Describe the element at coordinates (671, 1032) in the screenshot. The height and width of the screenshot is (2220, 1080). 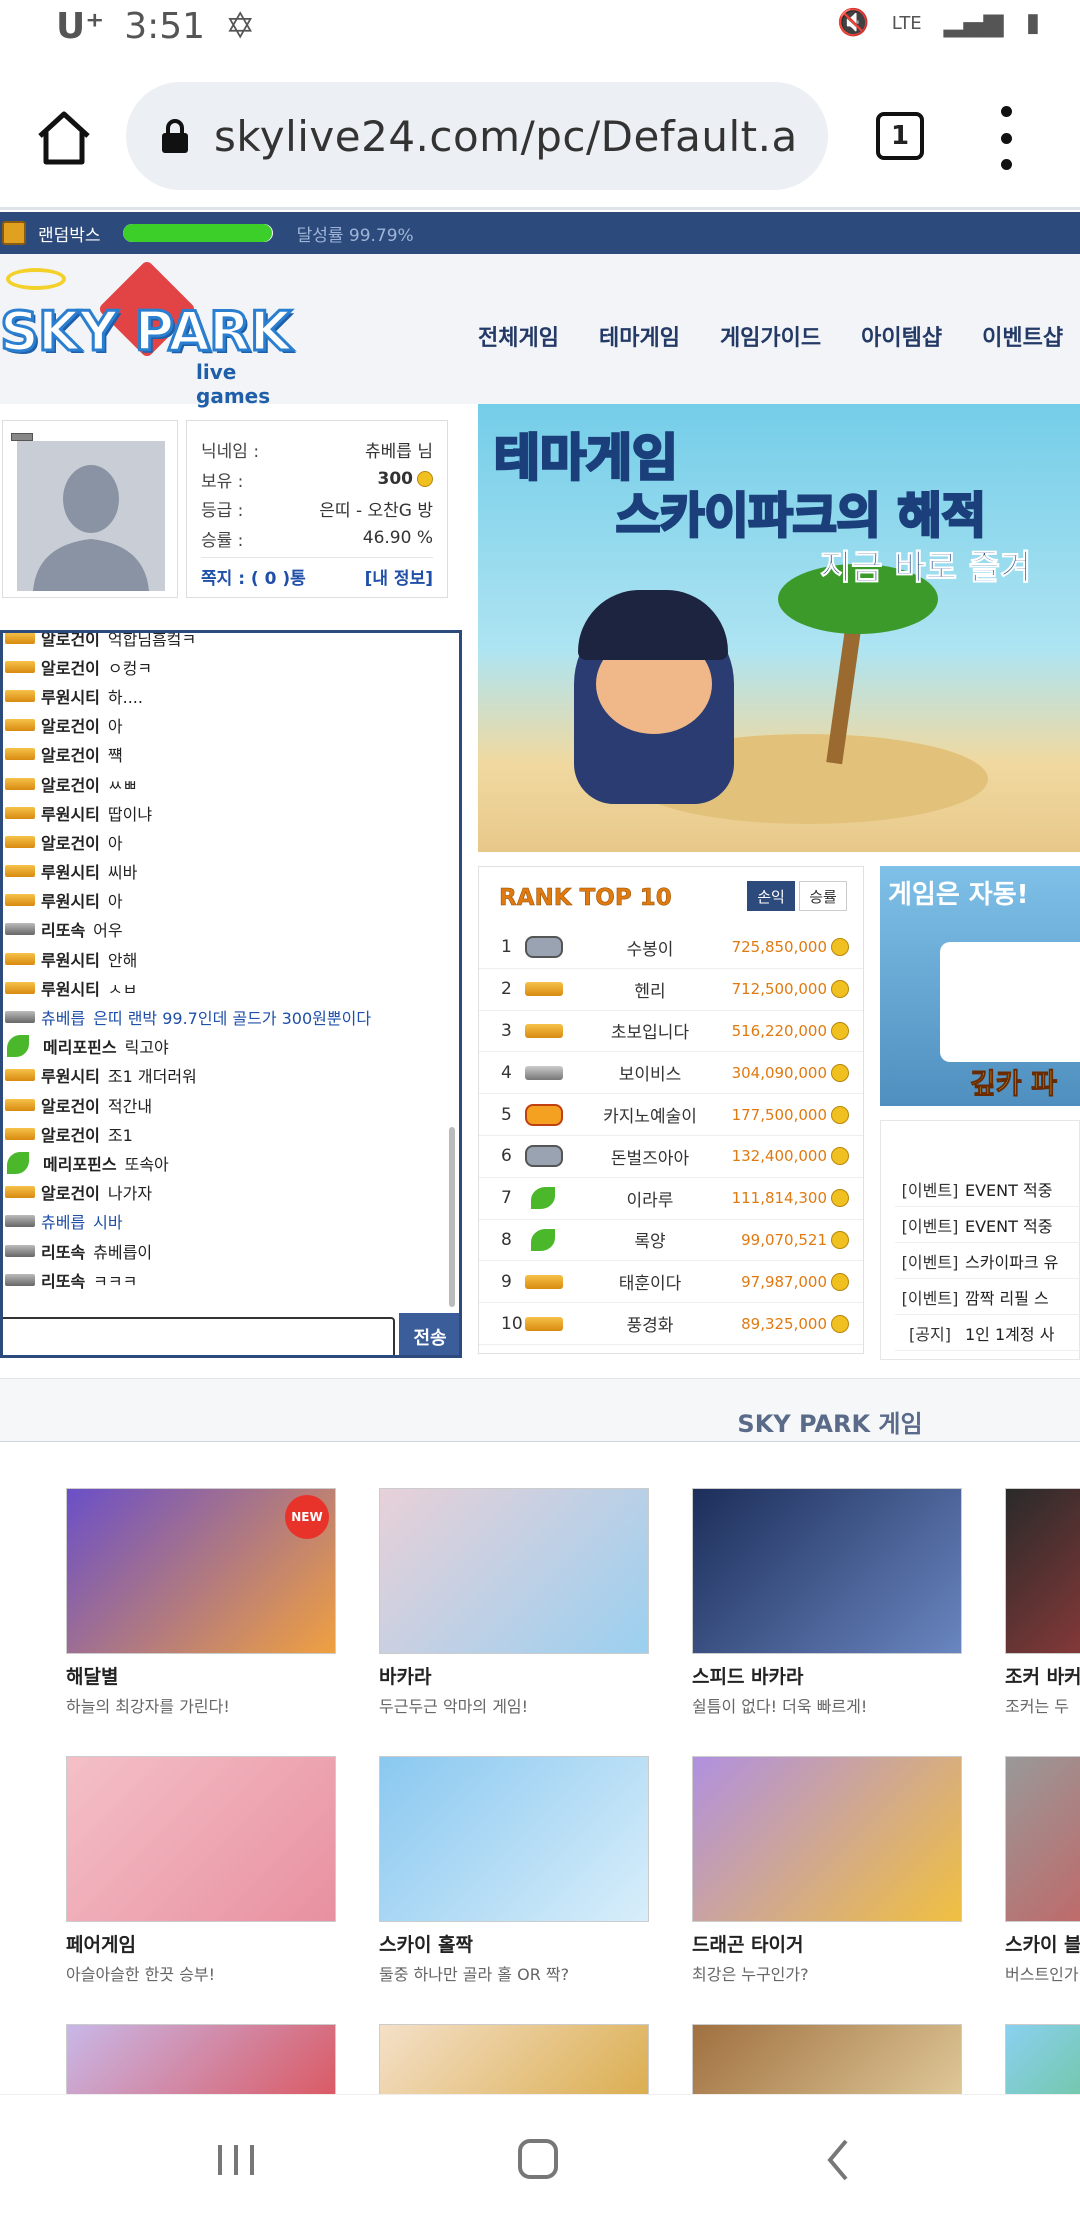
I see `rank-row: 3 초보입니다 516,220,000` at that location.